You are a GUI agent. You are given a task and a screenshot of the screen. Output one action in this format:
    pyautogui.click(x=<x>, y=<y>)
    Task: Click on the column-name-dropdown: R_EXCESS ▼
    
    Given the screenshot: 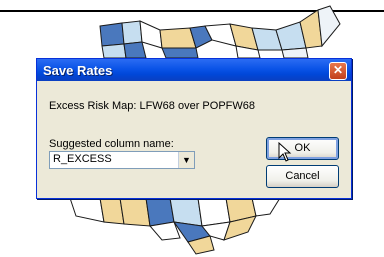 What is the action you would take?
    pyautogui.click(x=122, y=160)
    